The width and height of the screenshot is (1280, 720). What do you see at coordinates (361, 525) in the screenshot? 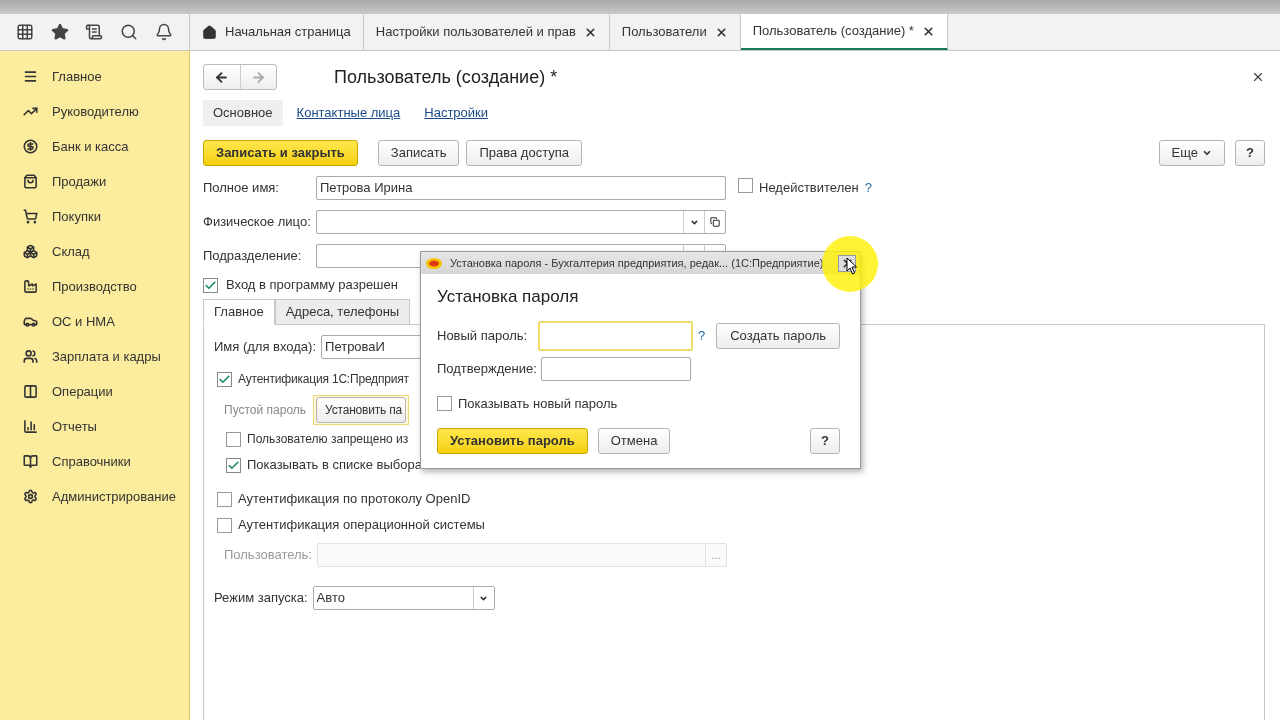
I see `checkbox-label: Аутентификация операционной системы` at bounding box center [361, 525].